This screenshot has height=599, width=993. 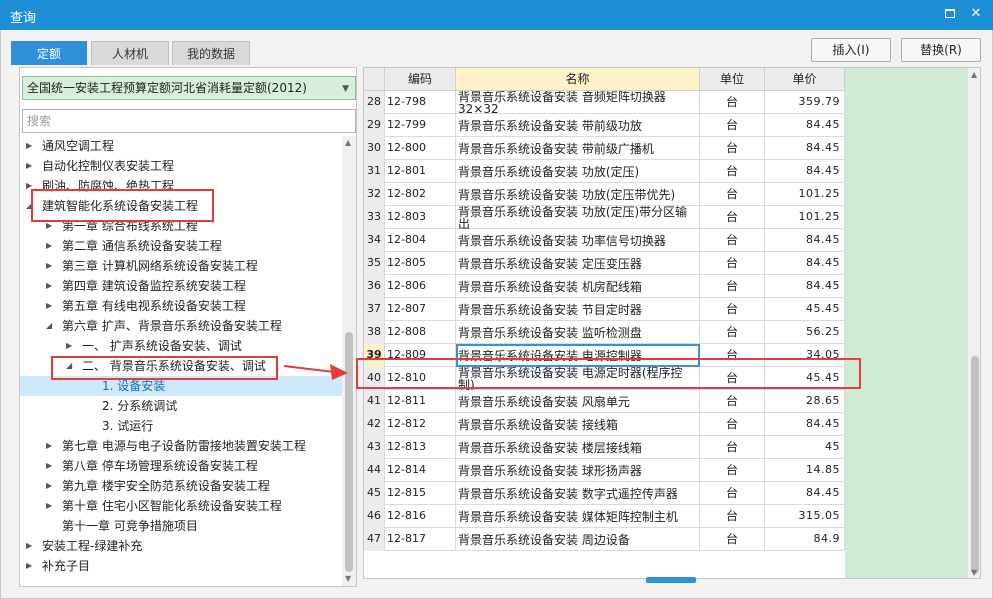 What do you see at coordinates (805, 79) in the screenshot?
I see `header-price: 单价` at bounding box center [805, 79].